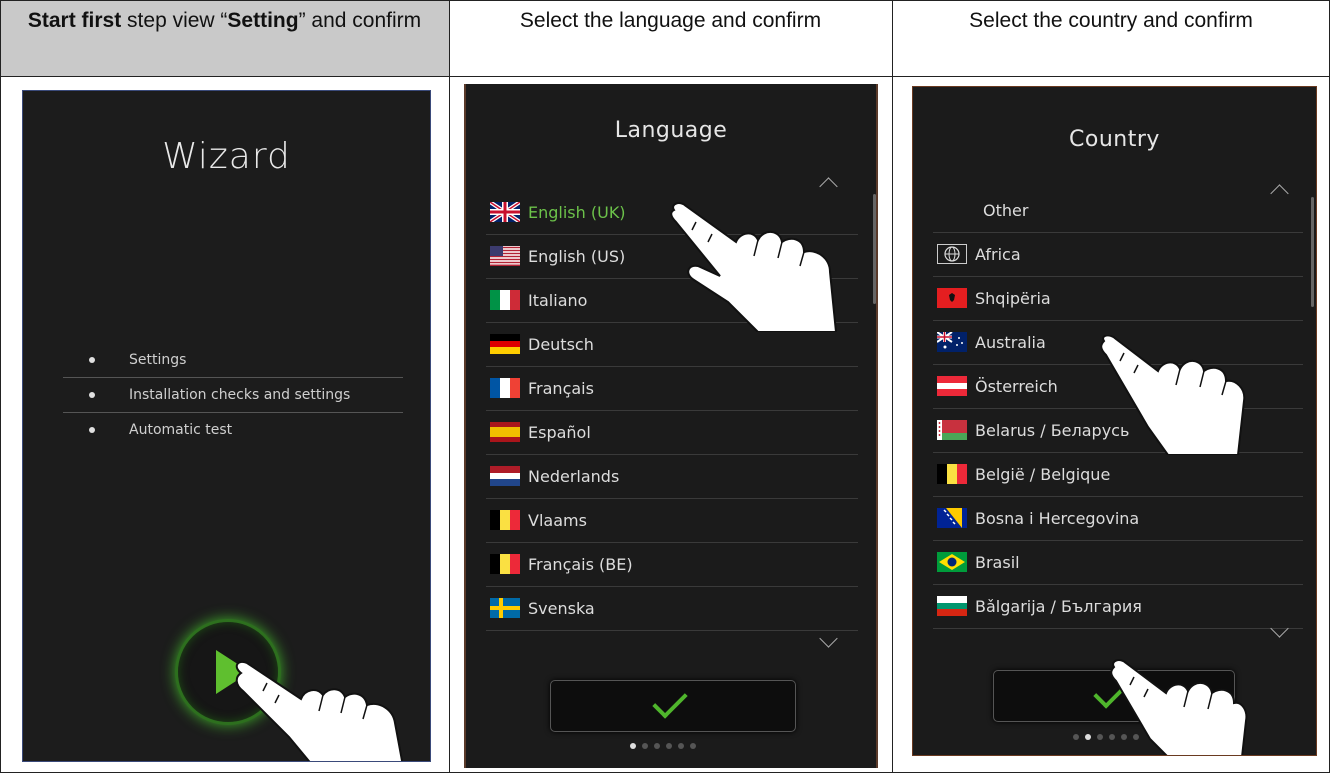 This screenshot has width=1330, height=773. What do you see at coordinates (663, 746) in the screenshot?
I see `page-indicator` at bounding box center [663, 746].